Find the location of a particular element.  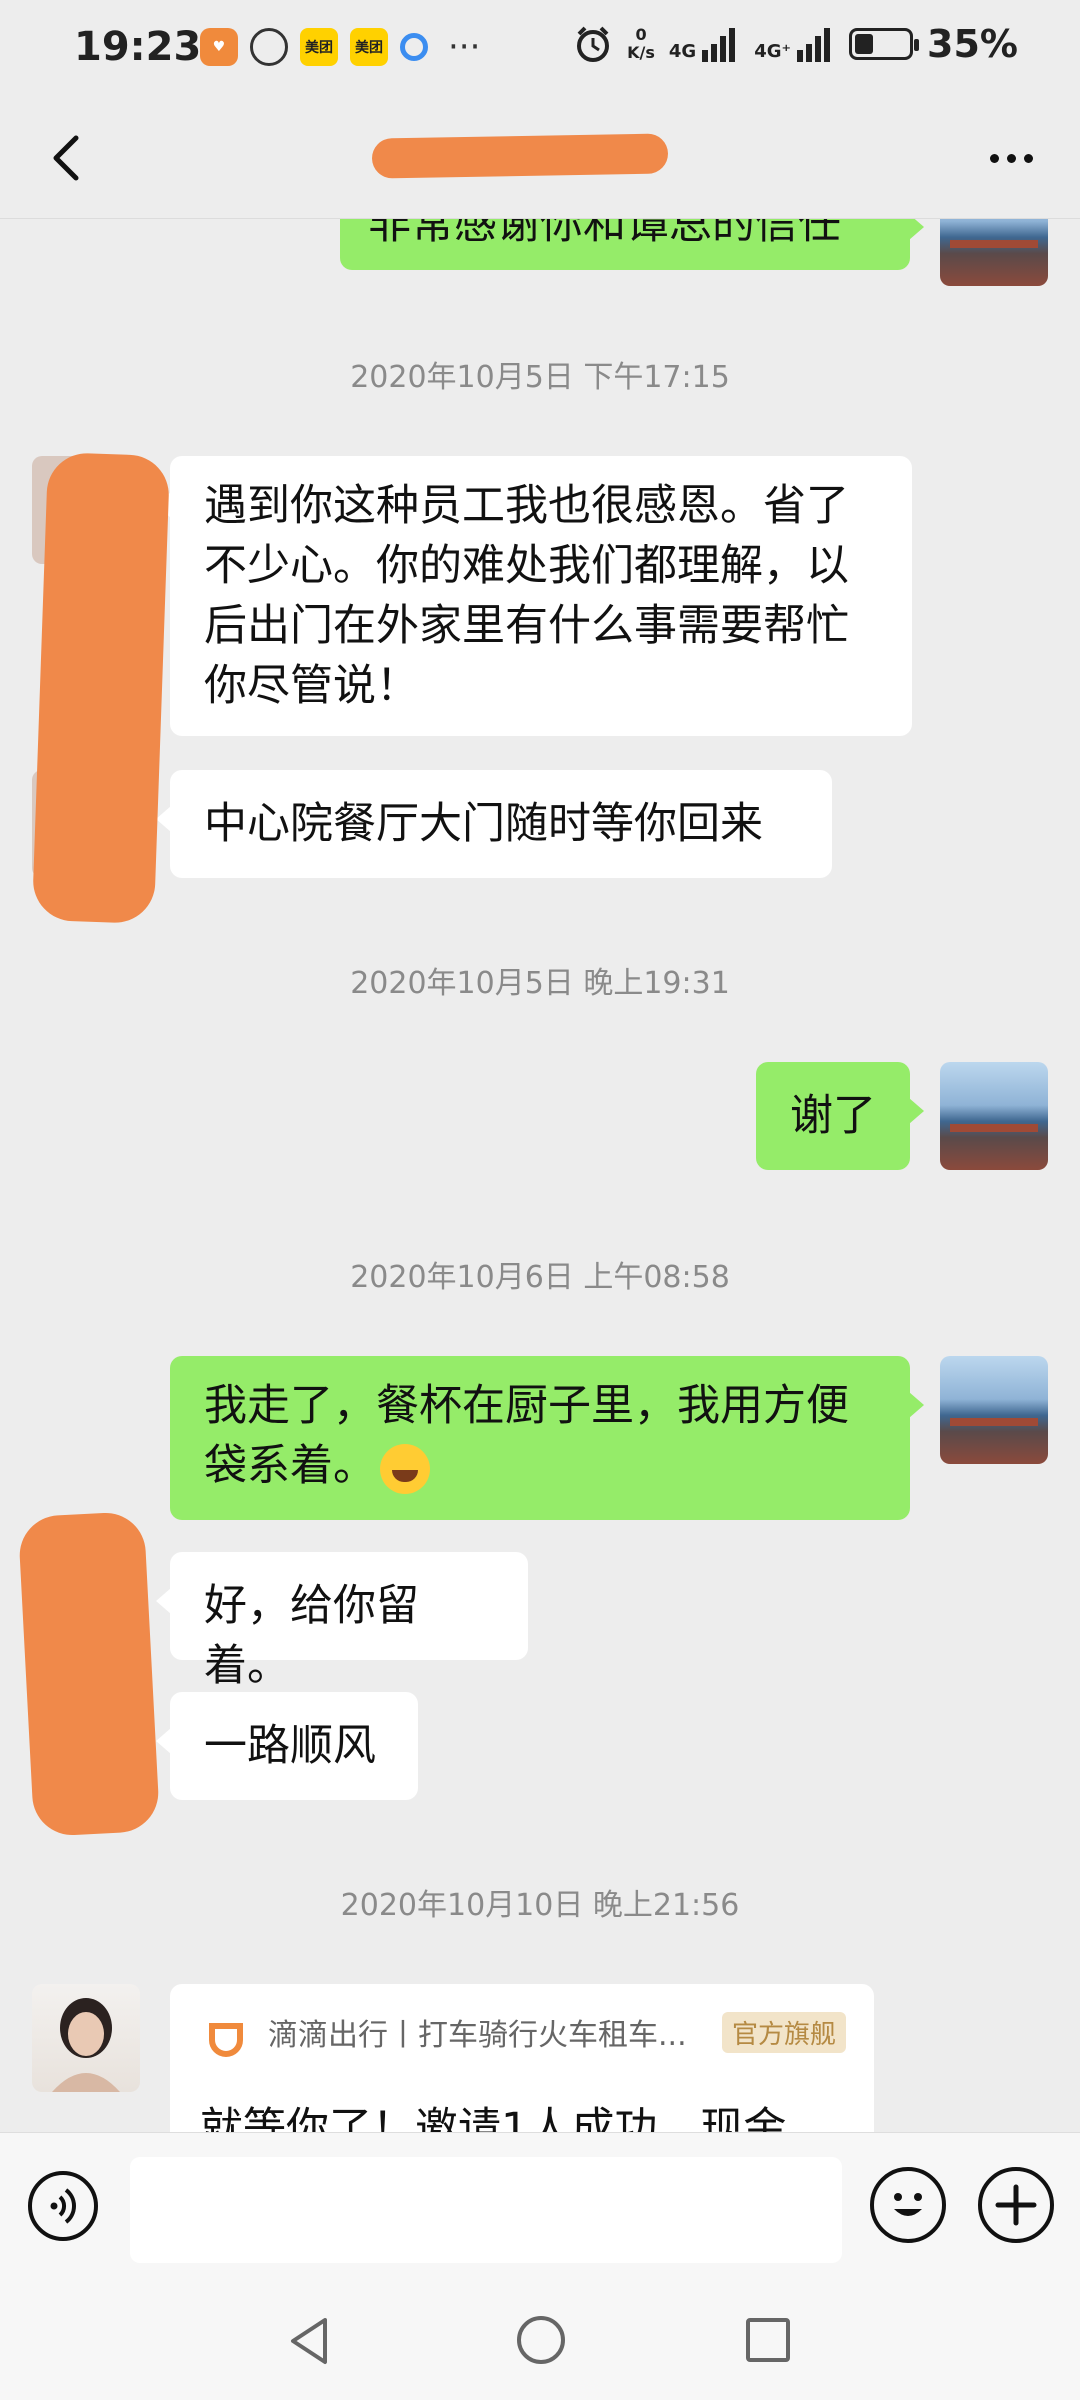

card-text: 就等你了！邀请1人成功，现金 is located at coordinates (493, 2118).